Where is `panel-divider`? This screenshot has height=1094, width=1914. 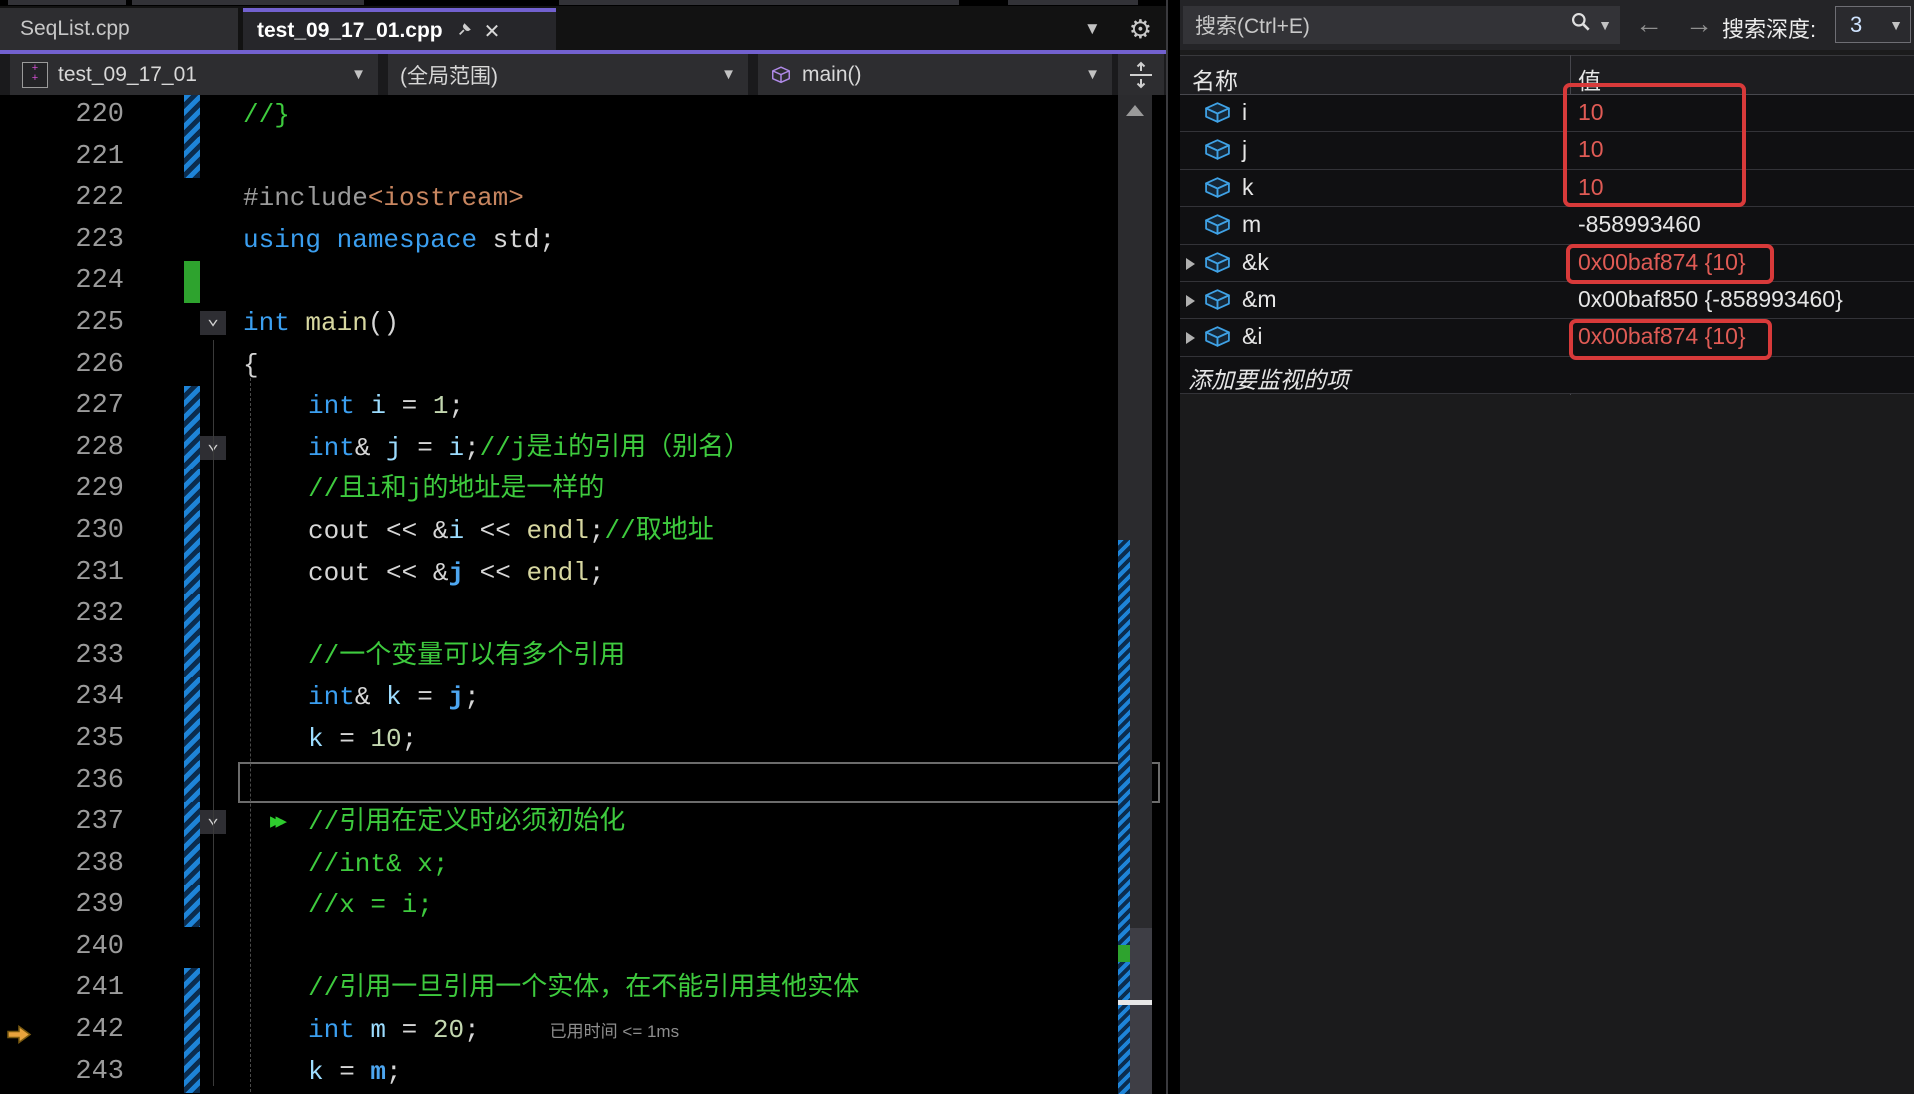
panel-divider is located at coordinates (1167, 547).